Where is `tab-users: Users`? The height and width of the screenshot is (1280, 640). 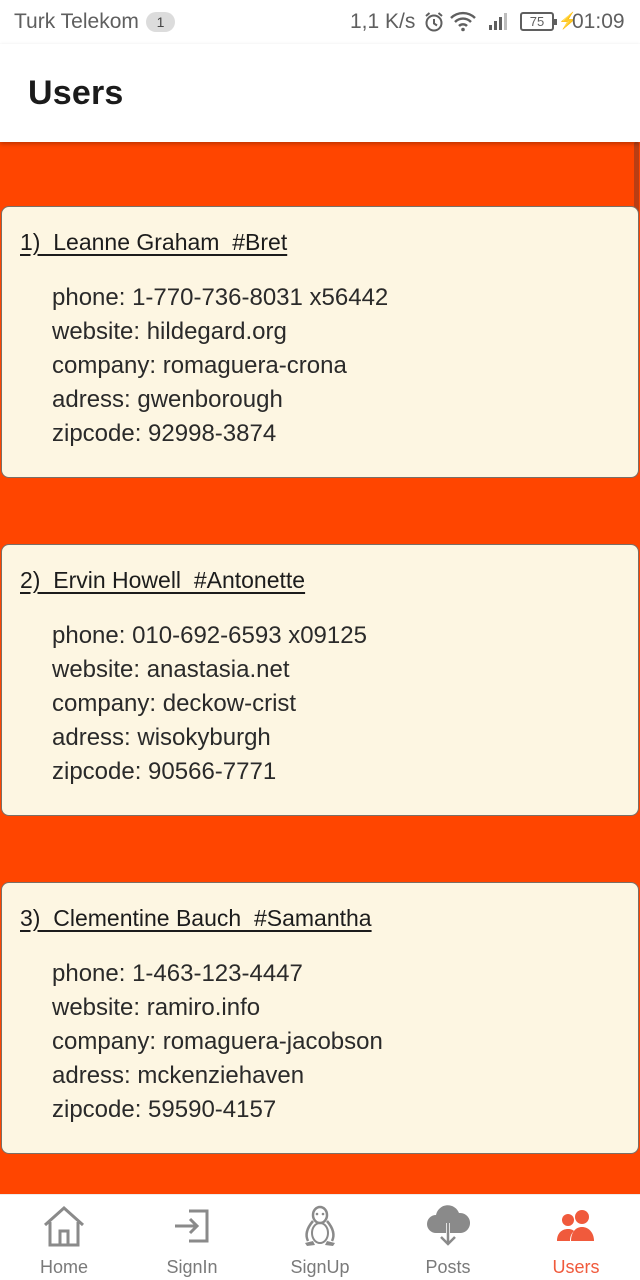 tab-users: Users is located at coordinates (576, 1237).